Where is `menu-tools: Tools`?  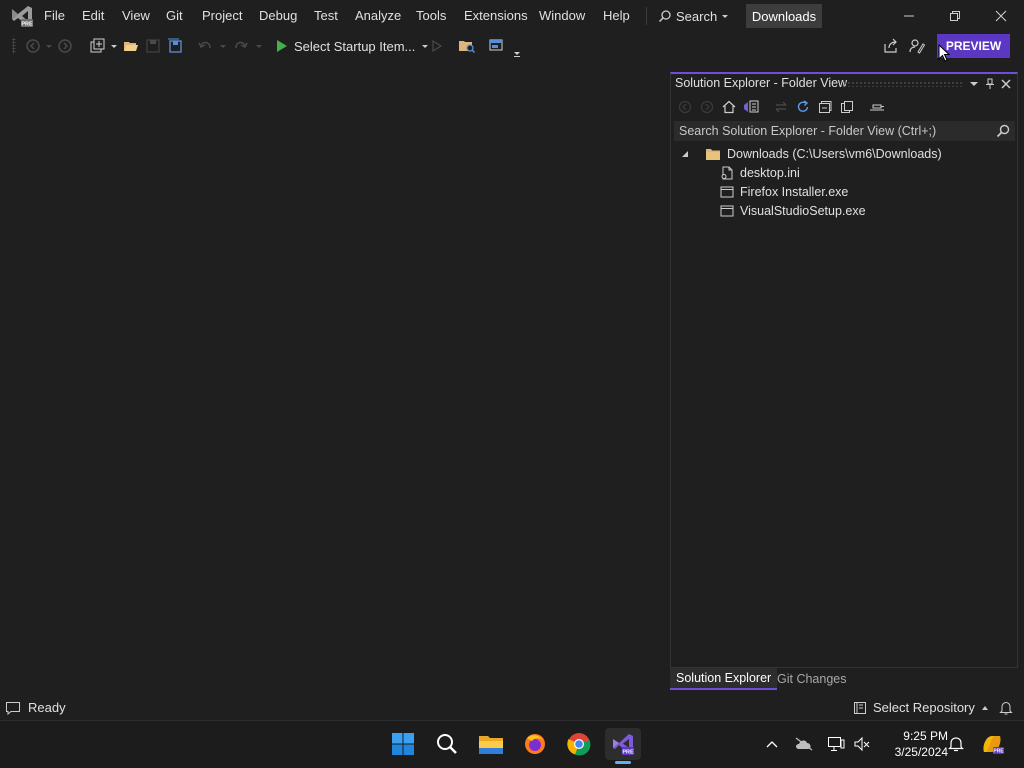
menu-tools: Tools is located at coordinates (431, 15).